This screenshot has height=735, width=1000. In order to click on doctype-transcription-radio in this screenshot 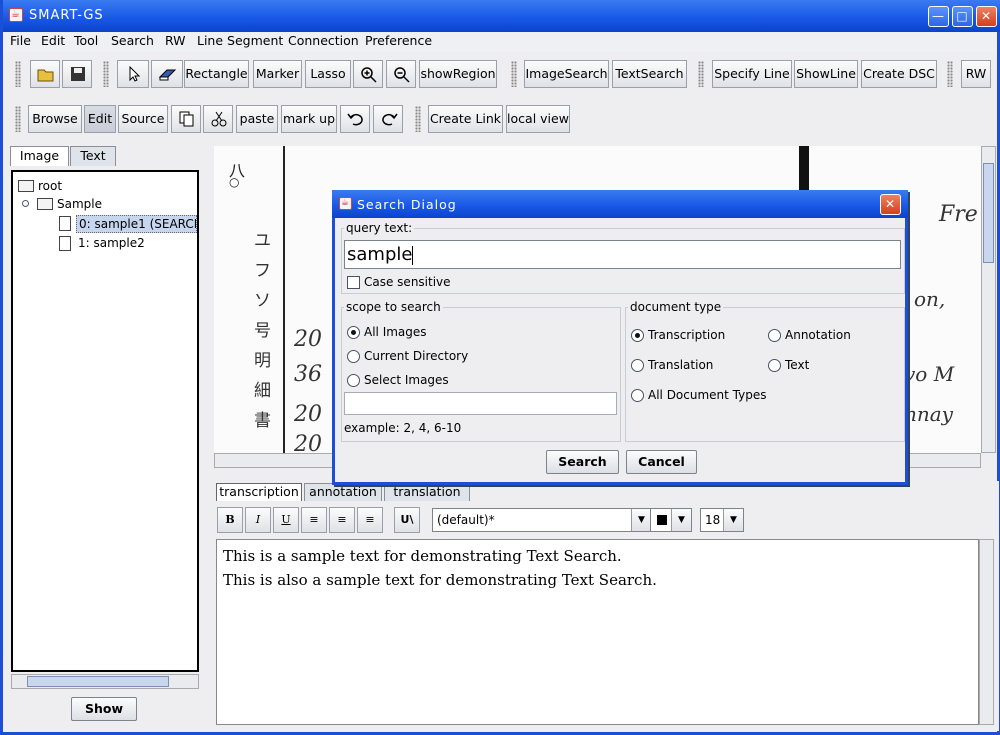, I will do `click(637, 335)`.